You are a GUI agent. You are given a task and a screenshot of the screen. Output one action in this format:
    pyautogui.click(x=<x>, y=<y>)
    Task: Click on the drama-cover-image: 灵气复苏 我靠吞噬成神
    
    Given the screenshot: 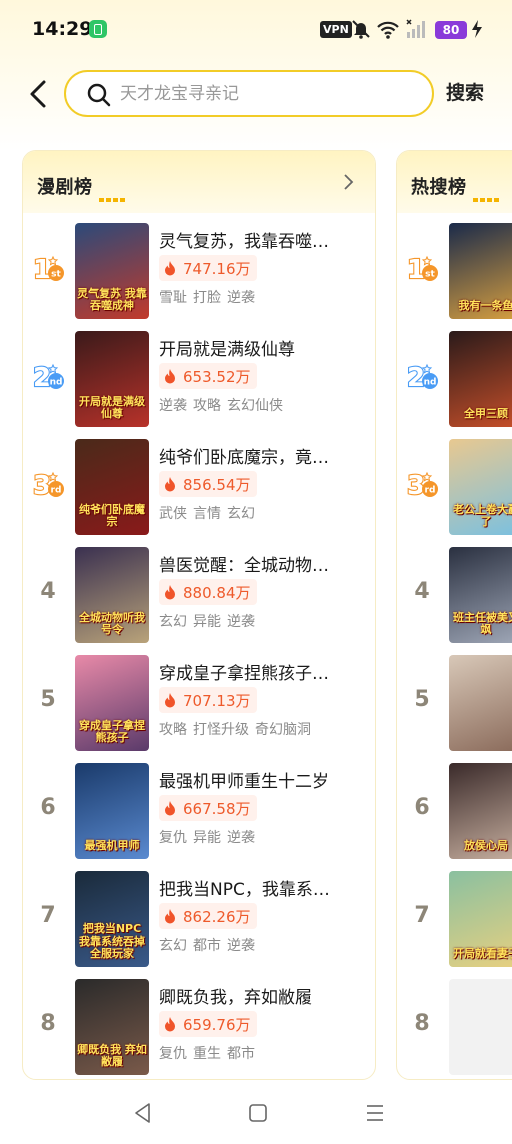 What is the action you would take?
    pyautogui.click(x=112, y=271)
    